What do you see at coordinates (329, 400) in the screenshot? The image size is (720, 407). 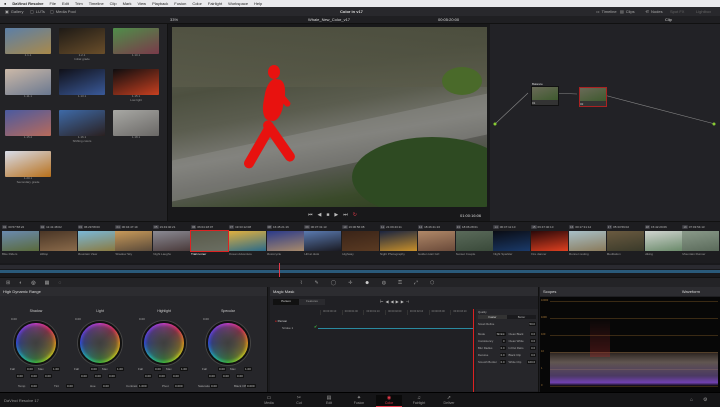 I see `page-edit: ▤ Edit` at bounding box center [329, 400].